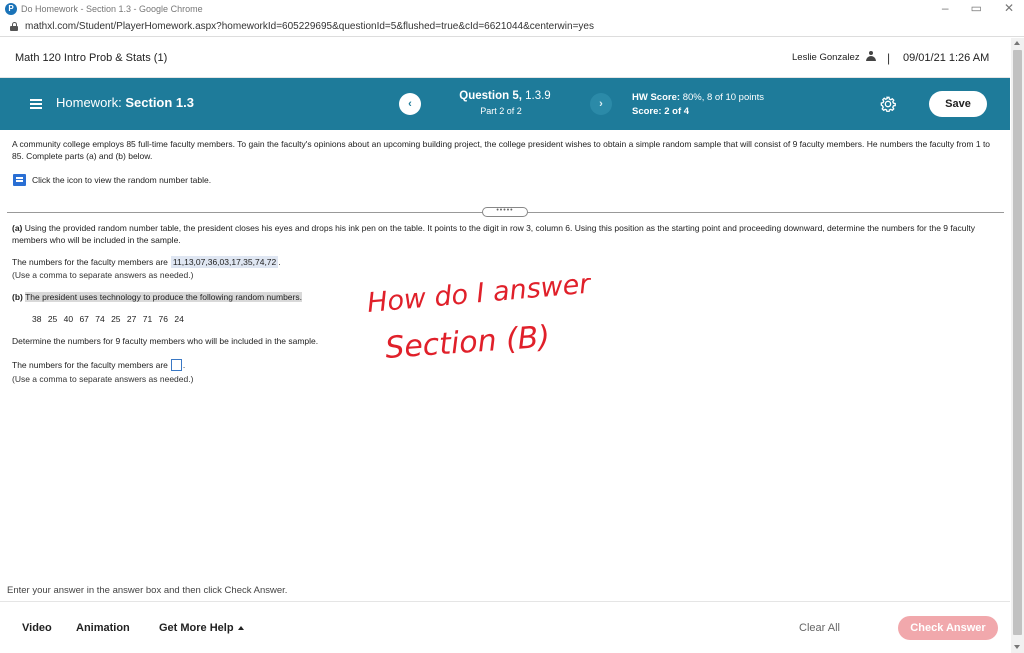  I want to click on user-name: Leslie Gonzalez, so click(826, 57).